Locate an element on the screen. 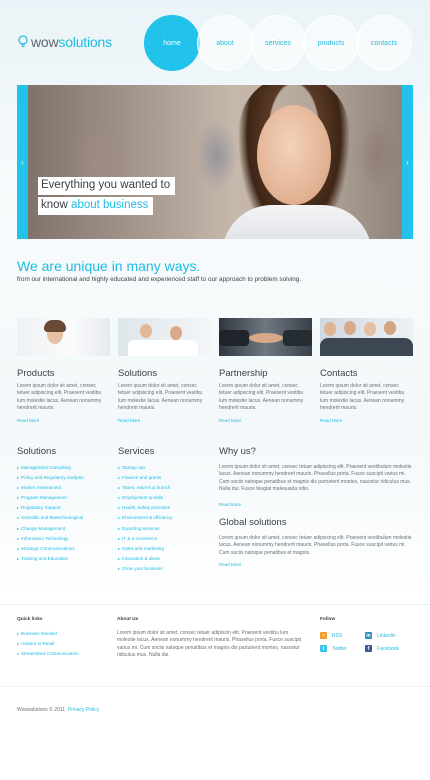 Image resolution: width=430 pixels, height=780 pixels. slider-next-button: › is located at coordinates (407, 162).